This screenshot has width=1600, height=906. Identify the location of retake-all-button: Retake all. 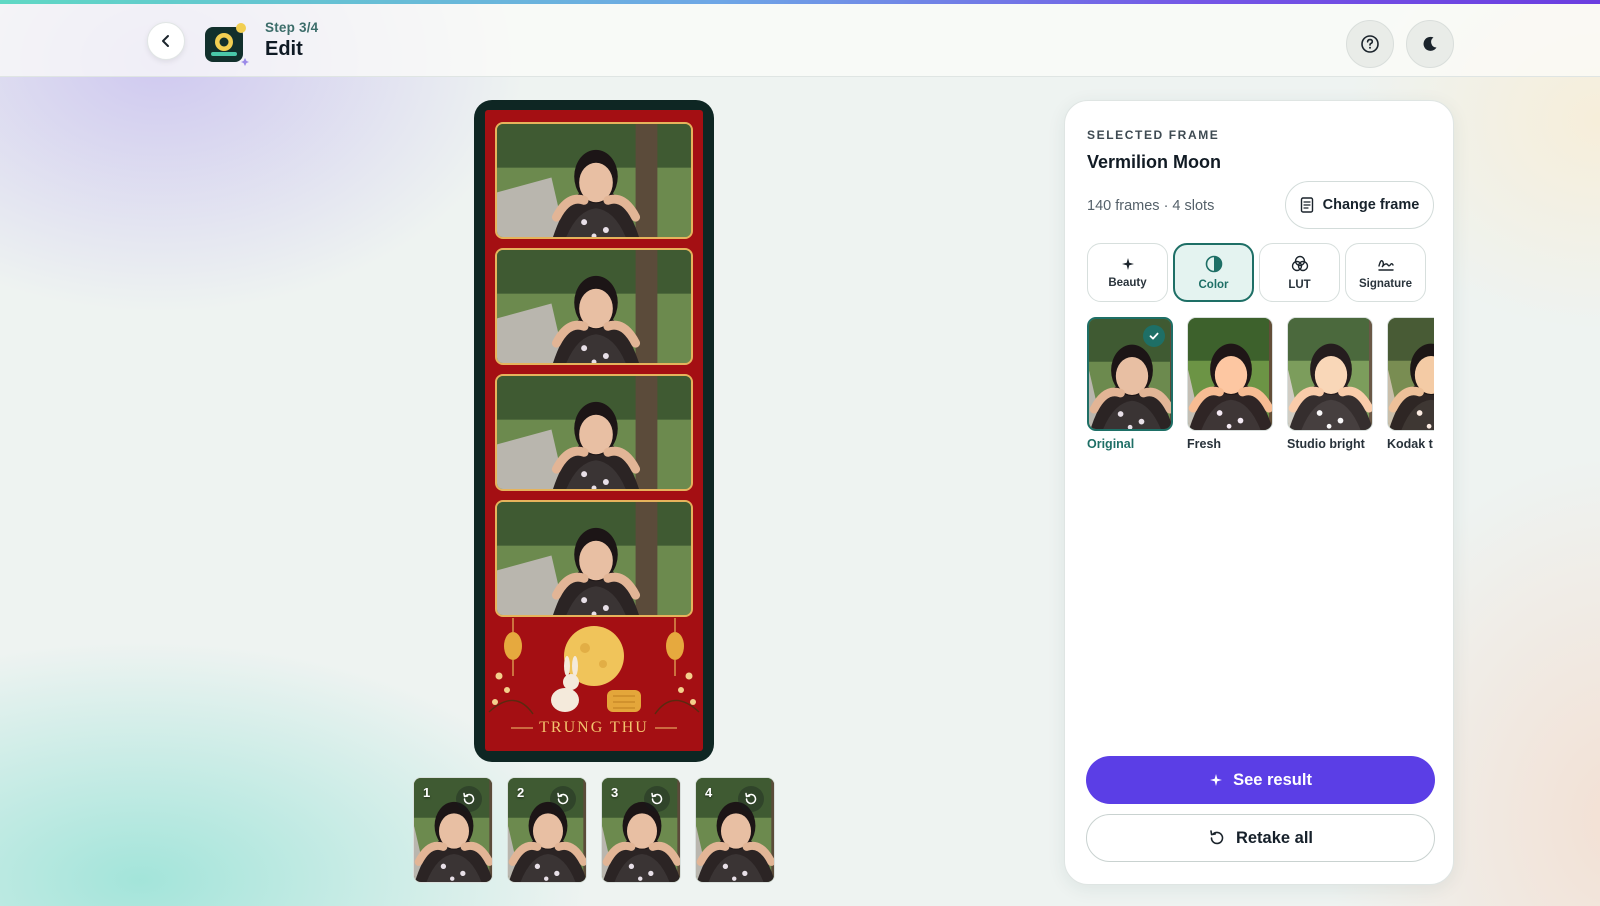
(1260, 838).